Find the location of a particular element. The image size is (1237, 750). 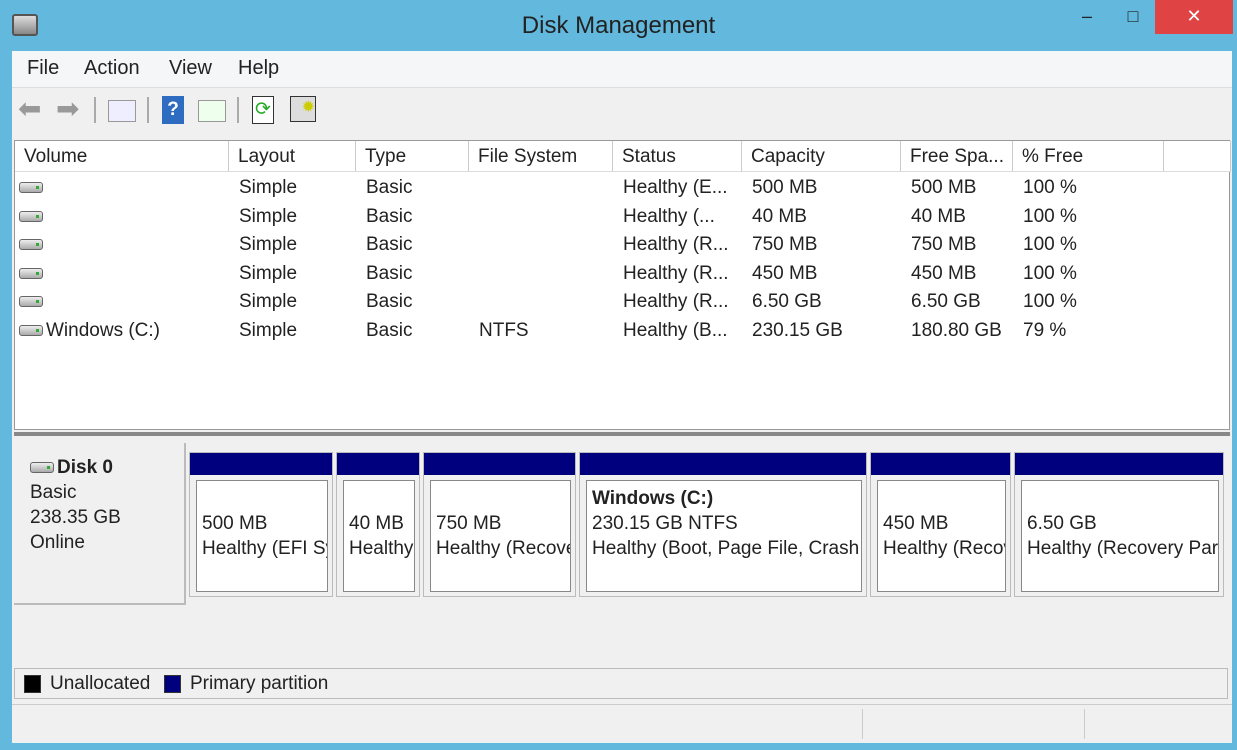

partition-status: Healthy (EFI System Partition) is located at coordinates (264, 548).